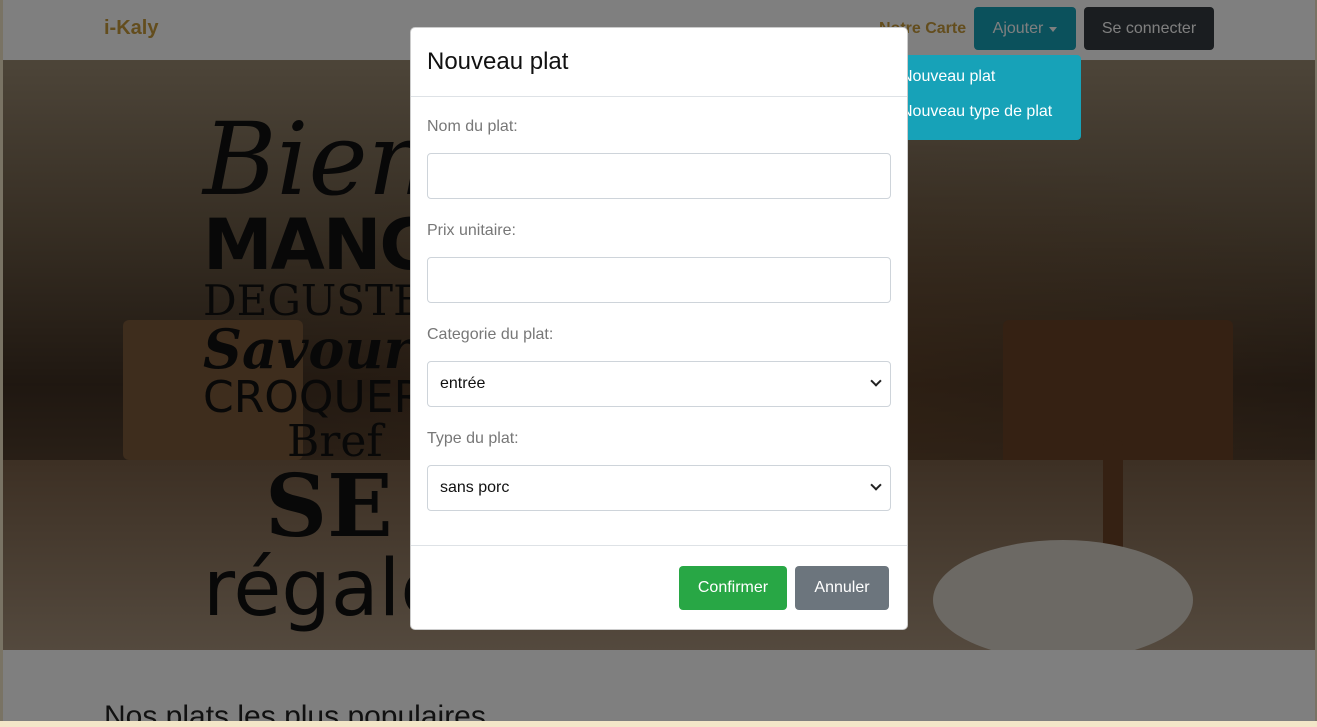 The height and width of the screenshot is (727, 1317). What do you see at coordinates (976, 112) in the screenshot?
I see `dropdown-item-nouveau-type: Nouveau type de plat` at bounding box center [976, 112].